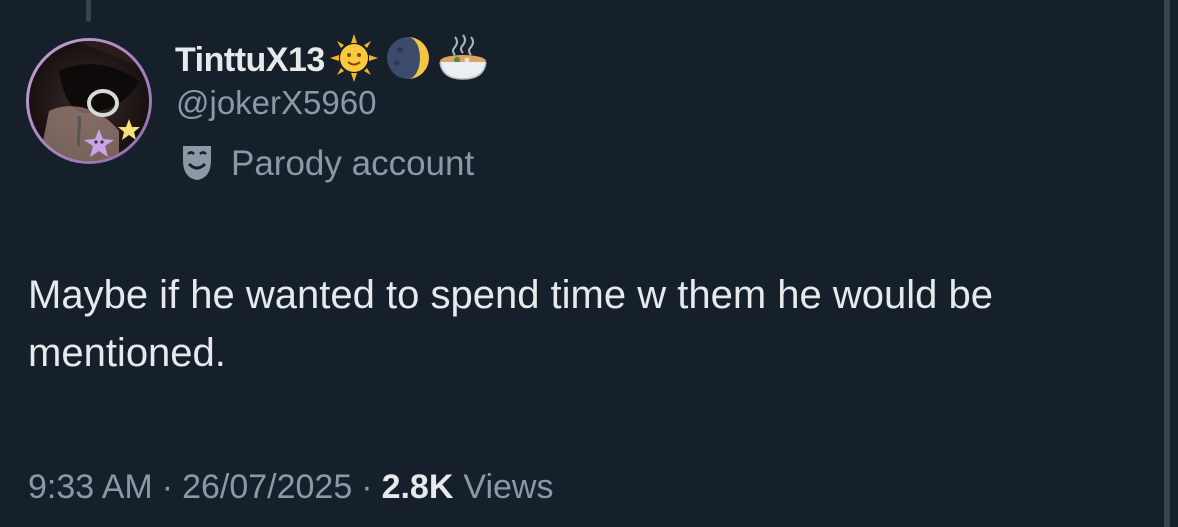 This screenshot has width=1178, height=527. What do you see at coordinates (250, 60) in the screenshot?
I see `author-display-name: TinttuX13` at bounding box center [250, 60].